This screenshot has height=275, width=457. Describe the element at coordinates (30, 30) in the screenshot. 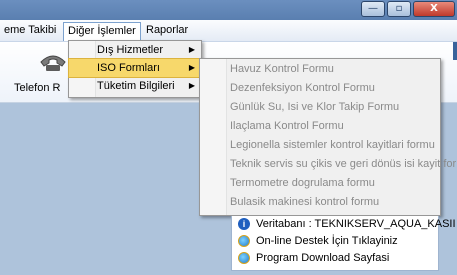

I see `menu-eme-takibi: eme Takibi` at that location.